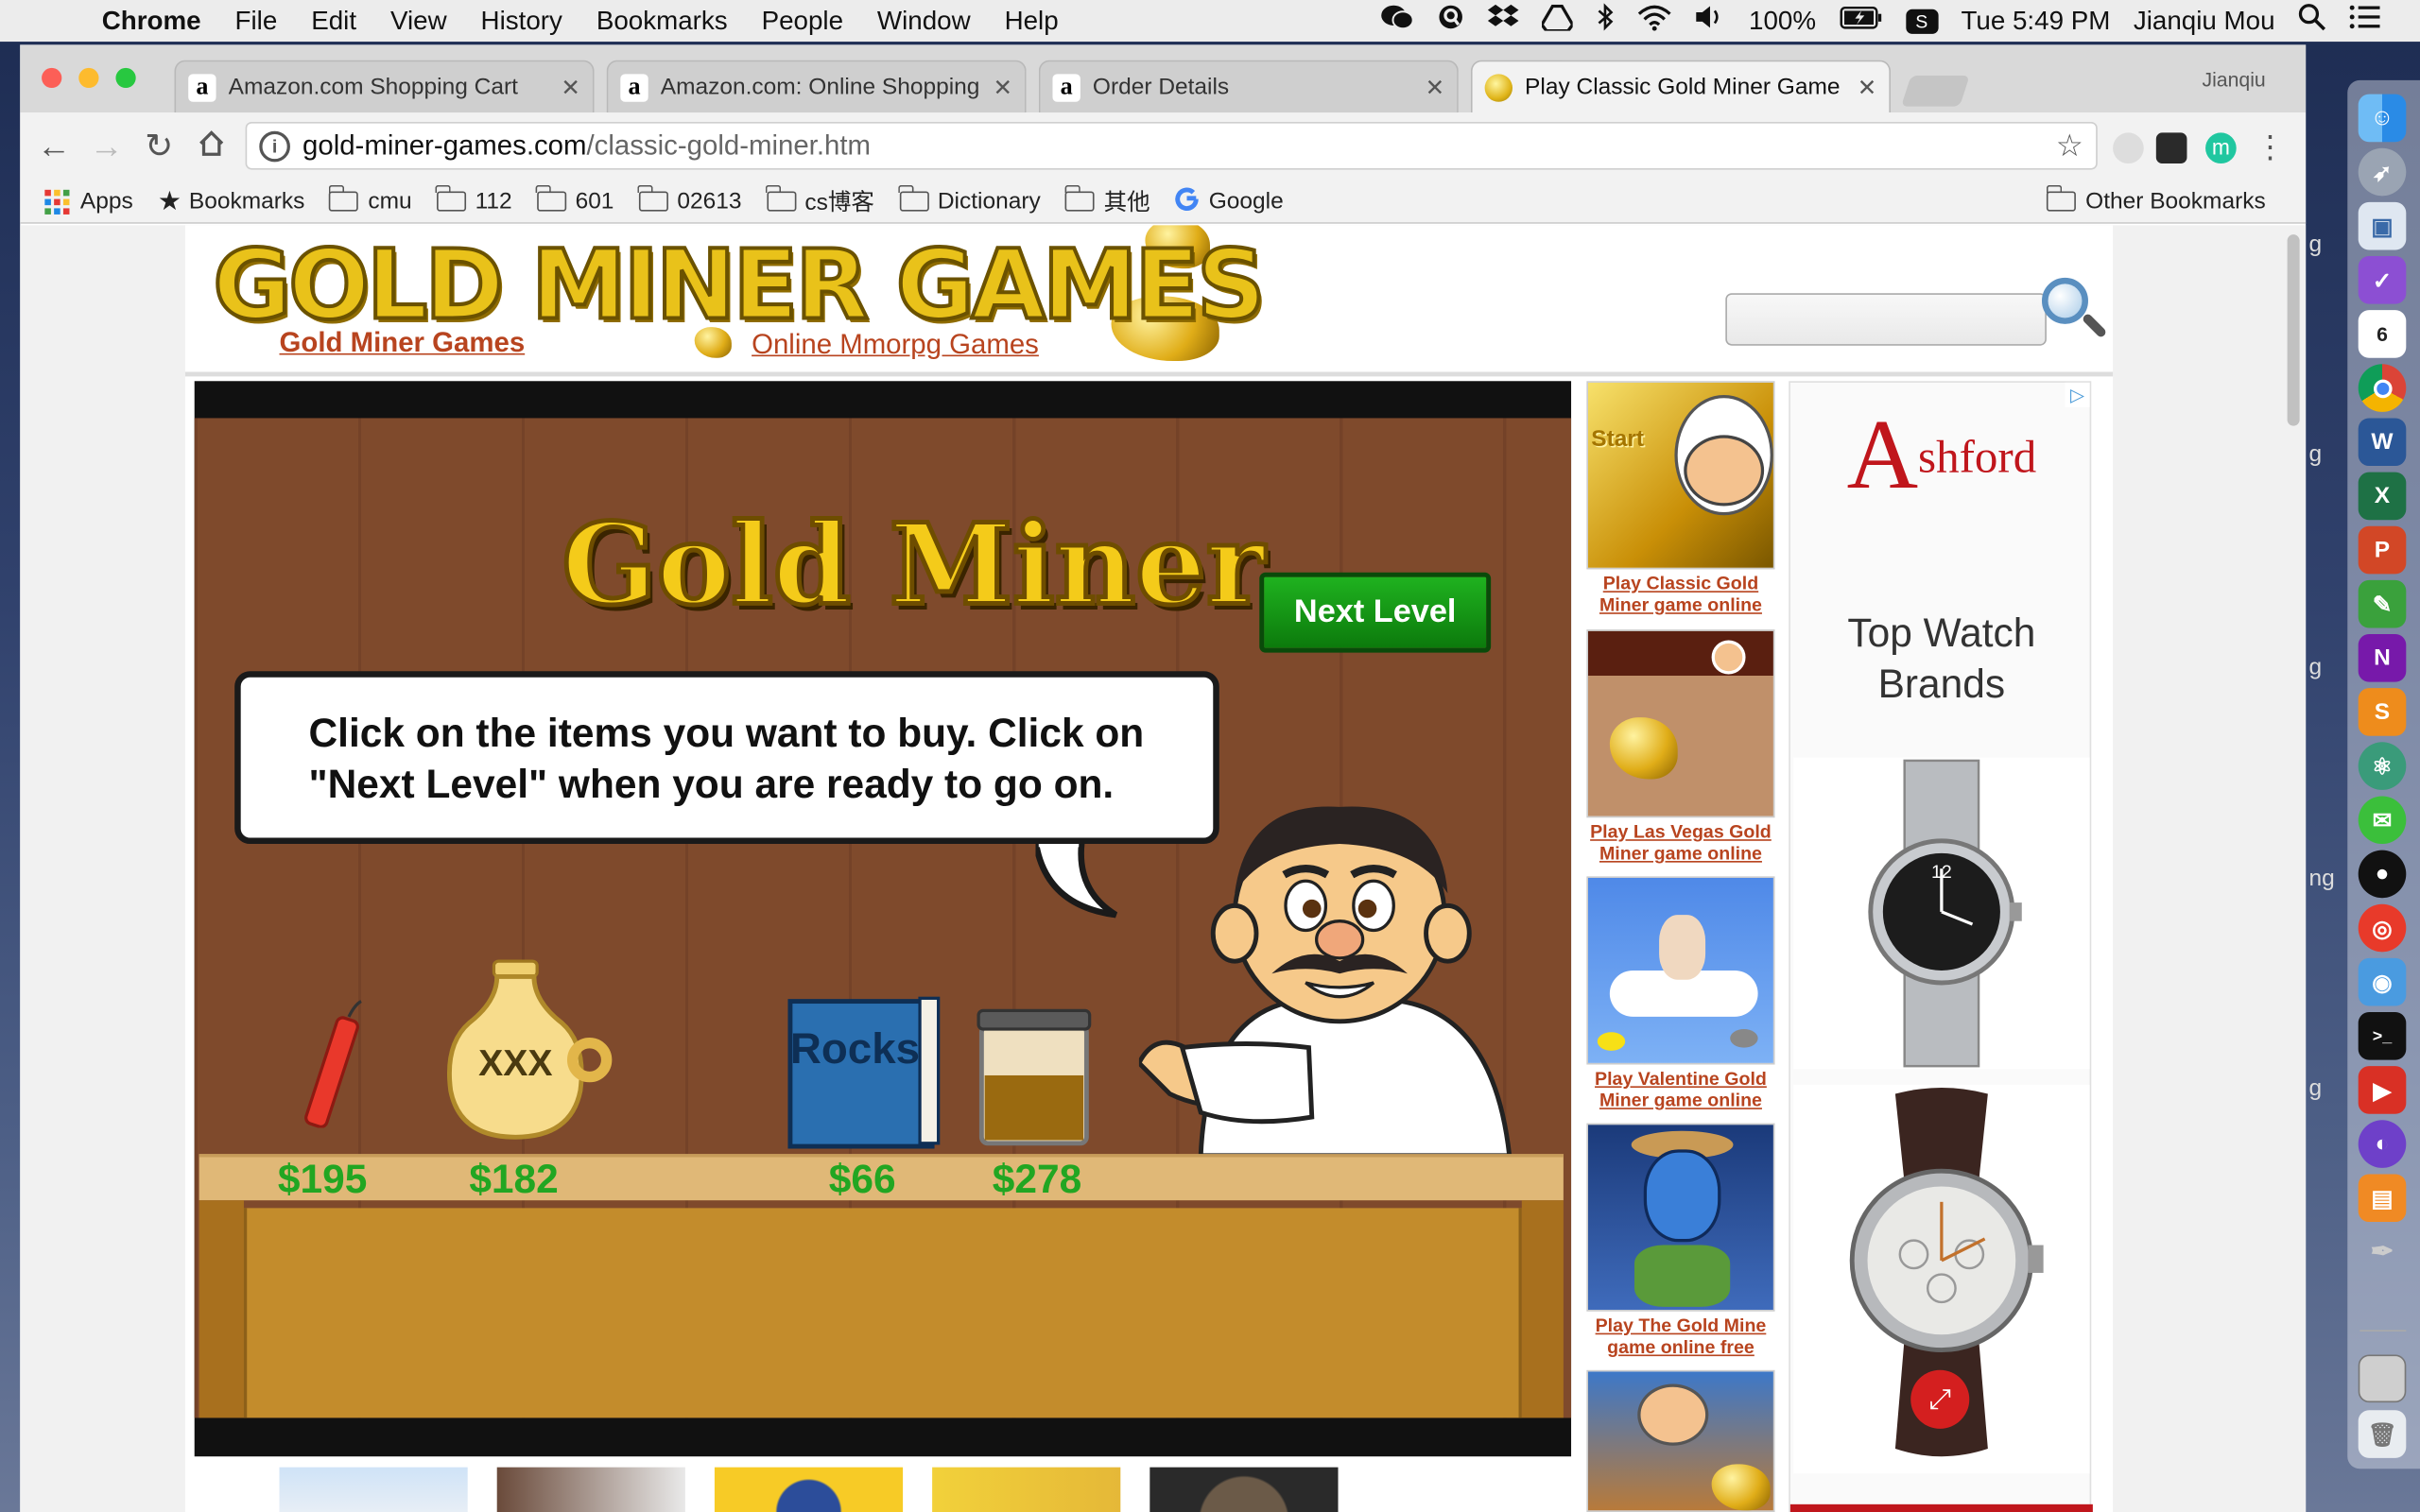  What do you see at coordinates (1942, 455) in the screenshot?
I see `ashford-logo: Ashford` at bounding box center [1942, 455].